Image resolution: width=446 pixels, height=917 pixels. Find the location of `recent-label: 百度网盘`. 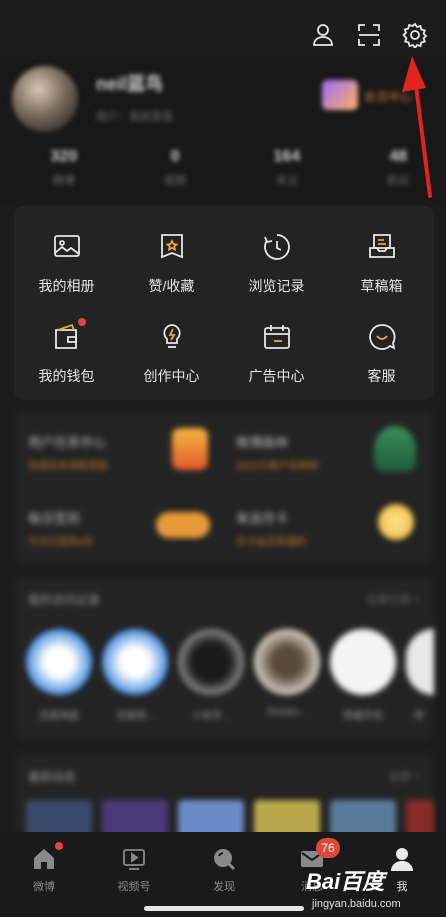

recent-label: 百度网盘 is located at coordinates (59, 716).